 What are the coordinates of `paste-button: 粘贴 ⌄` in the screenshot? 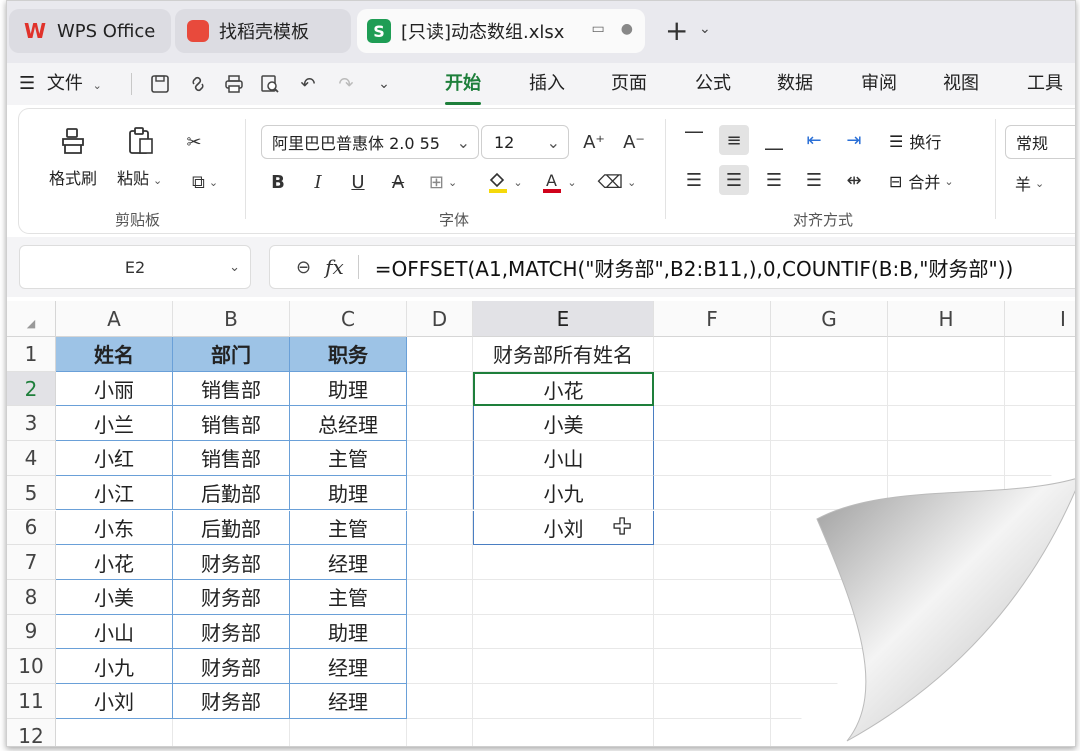 It's located at (139, 157).